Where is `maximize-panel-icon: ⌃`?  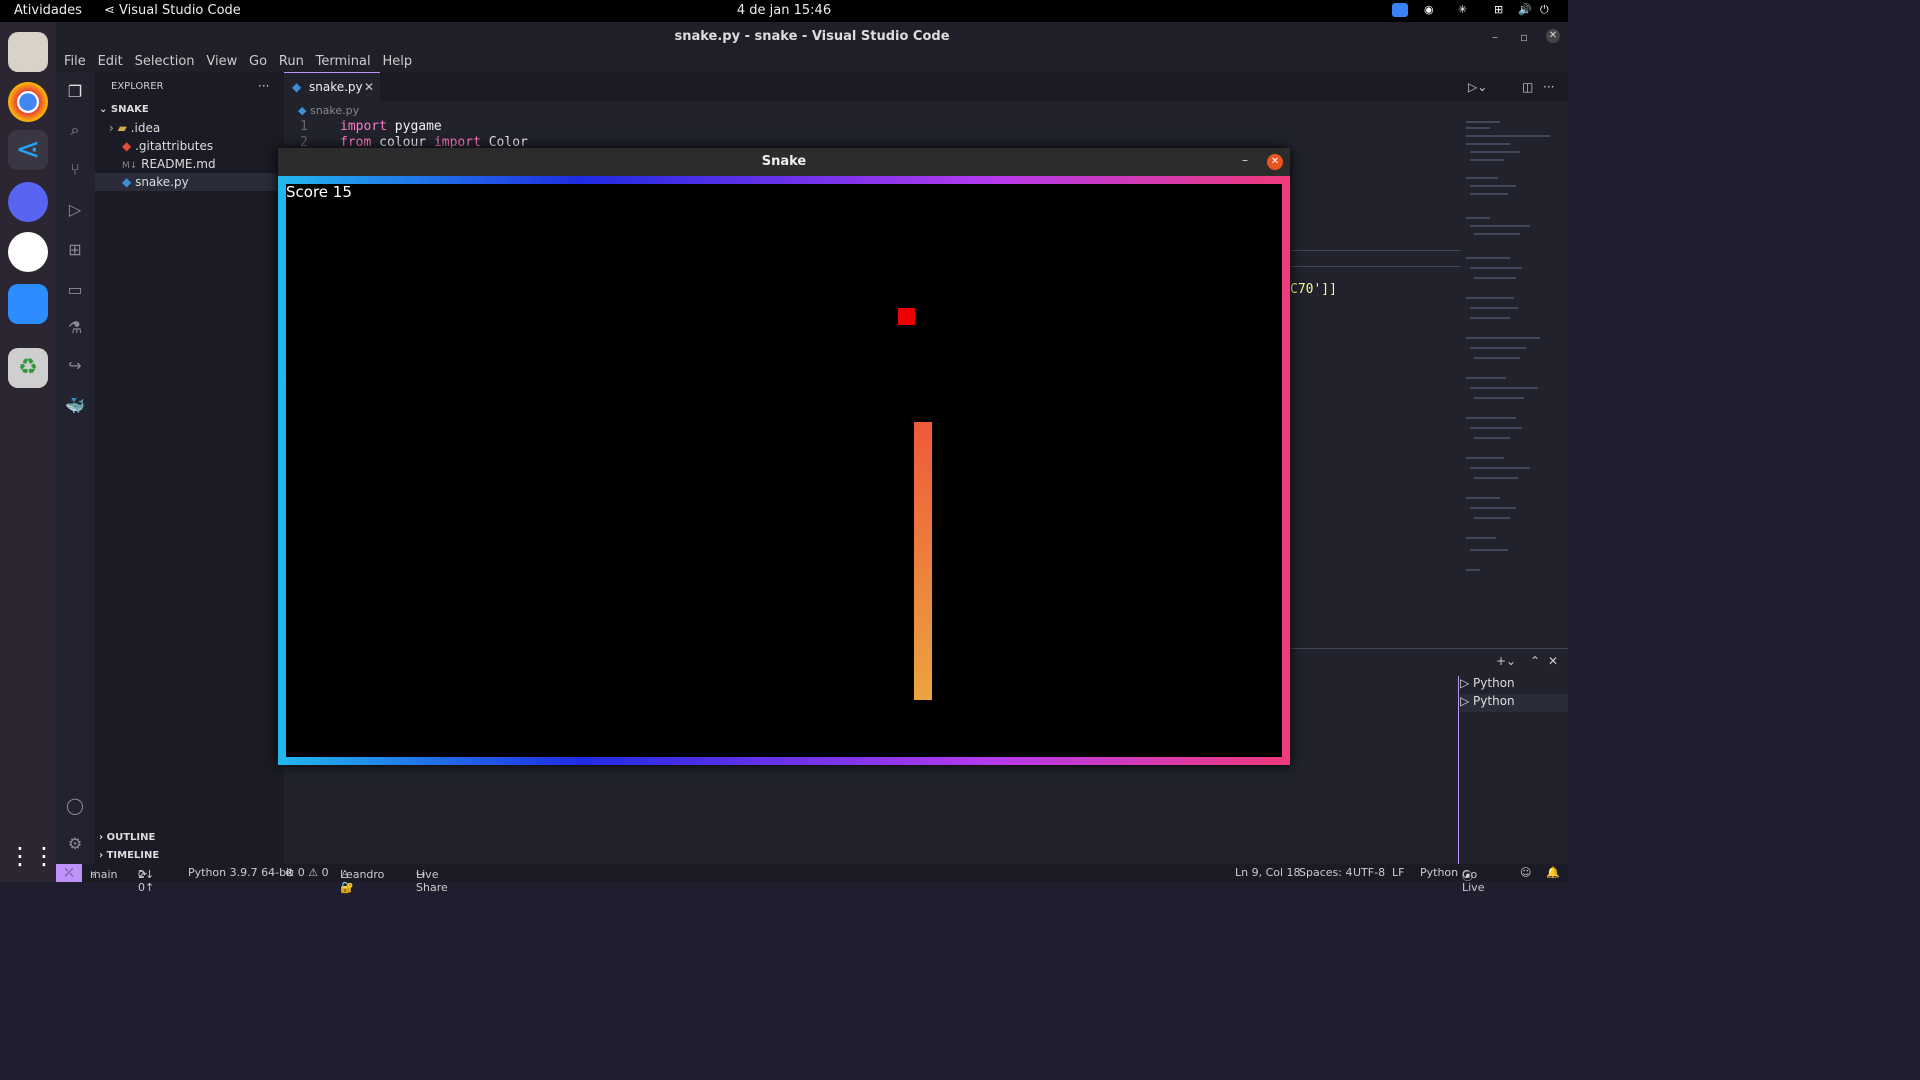 maximize-panel-icon: ⌃ is located at coordinates (1535, 661).